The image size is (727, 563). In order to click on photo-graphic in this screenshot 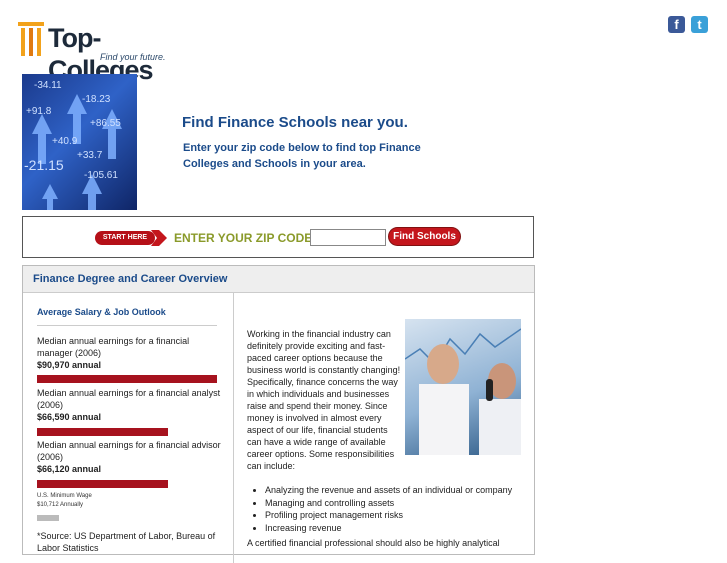, I will do `click(463, 391)`.